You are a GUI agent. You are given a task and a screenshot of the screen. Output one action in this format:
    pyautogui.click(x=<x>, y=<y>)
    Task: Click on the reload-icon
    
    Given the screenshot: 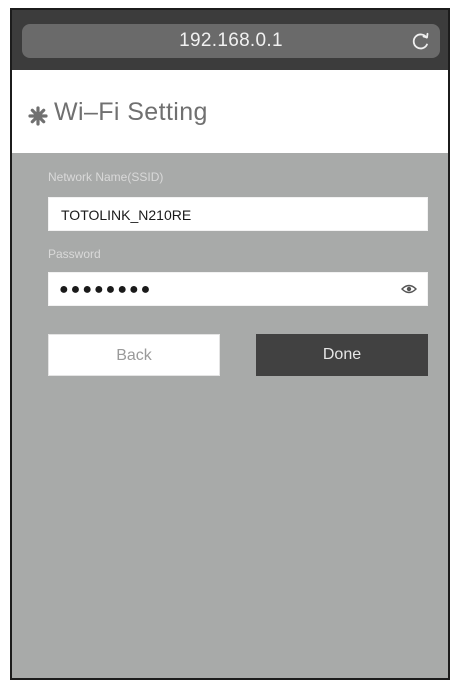 What is the action you would take?
    pyautogui.click(x=421, y=41)
    